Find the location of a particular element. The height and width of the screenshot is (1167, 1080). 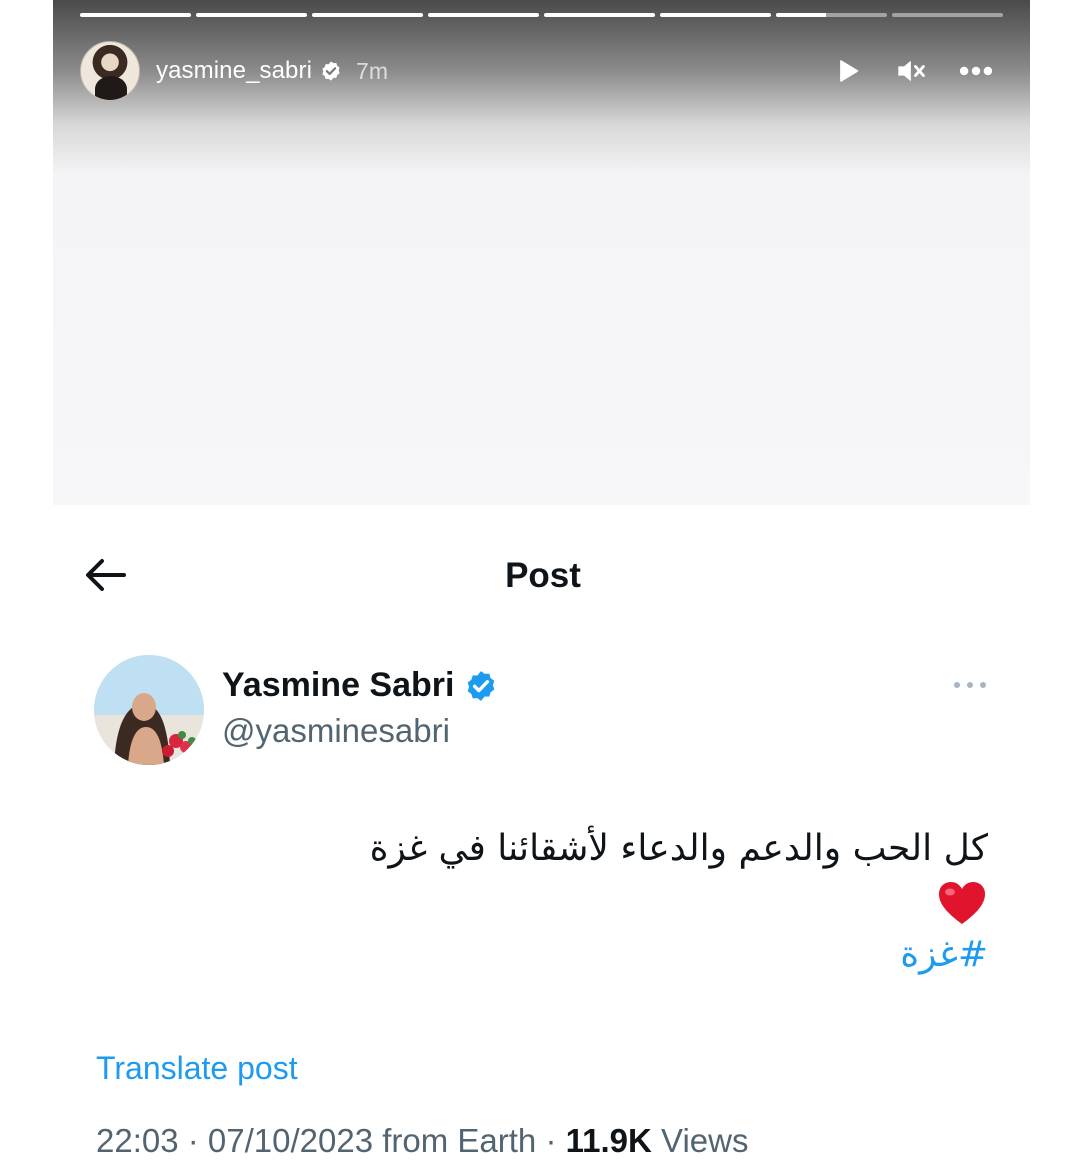

author-handle: @yasminesabri is located at coordinates (336, 731).